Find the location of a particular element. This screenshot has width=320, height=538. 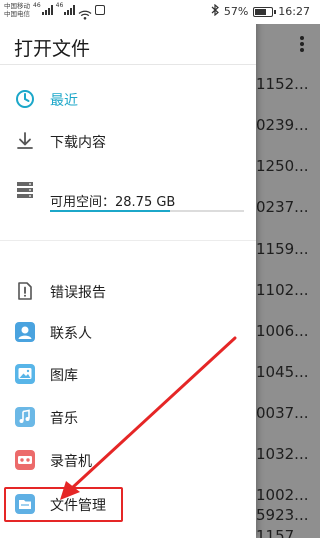

drawer-item-storage: 可用空间：28.75 GB is located at coordinates (128, 200).